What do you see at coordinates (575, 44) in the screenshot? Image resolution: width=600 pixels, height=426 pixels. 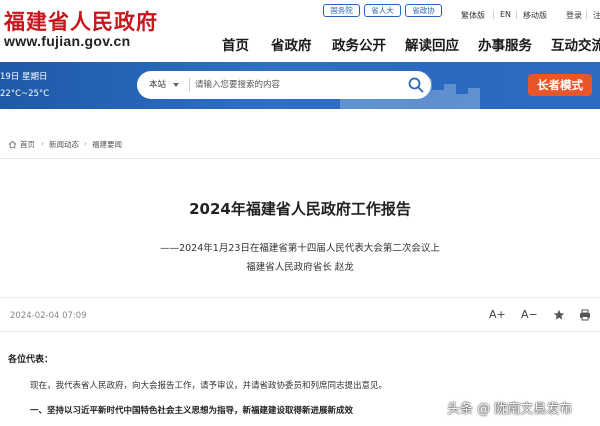 I see `nav-interaction: 互动交流` at bounding box center [575, 44].